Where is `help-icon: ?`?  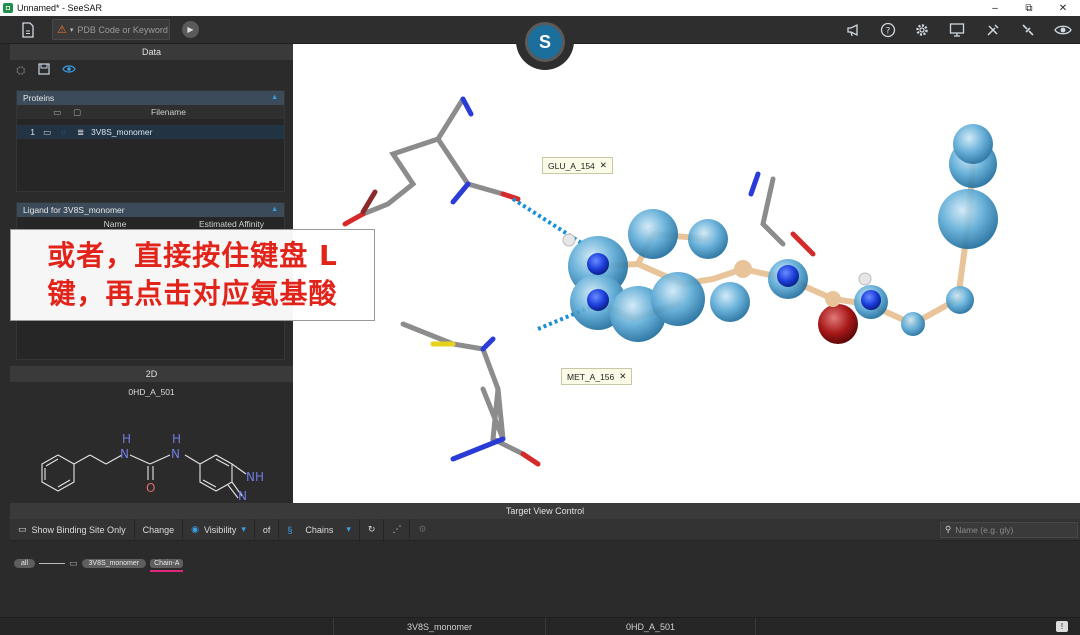 help-icon: ? is located at coordinates (888, 30).